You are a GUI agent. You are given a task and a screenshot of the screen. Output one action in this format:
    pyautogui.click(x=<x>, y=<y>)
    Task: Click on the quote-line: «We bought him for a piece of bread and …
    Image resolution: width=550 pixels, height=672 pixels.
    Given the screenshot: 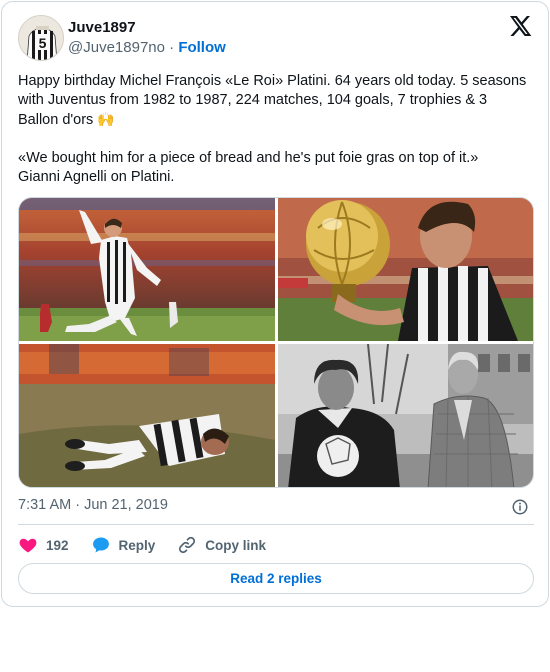 What is the action you would take?
    pyautogui.click(x=248, y=158)
    